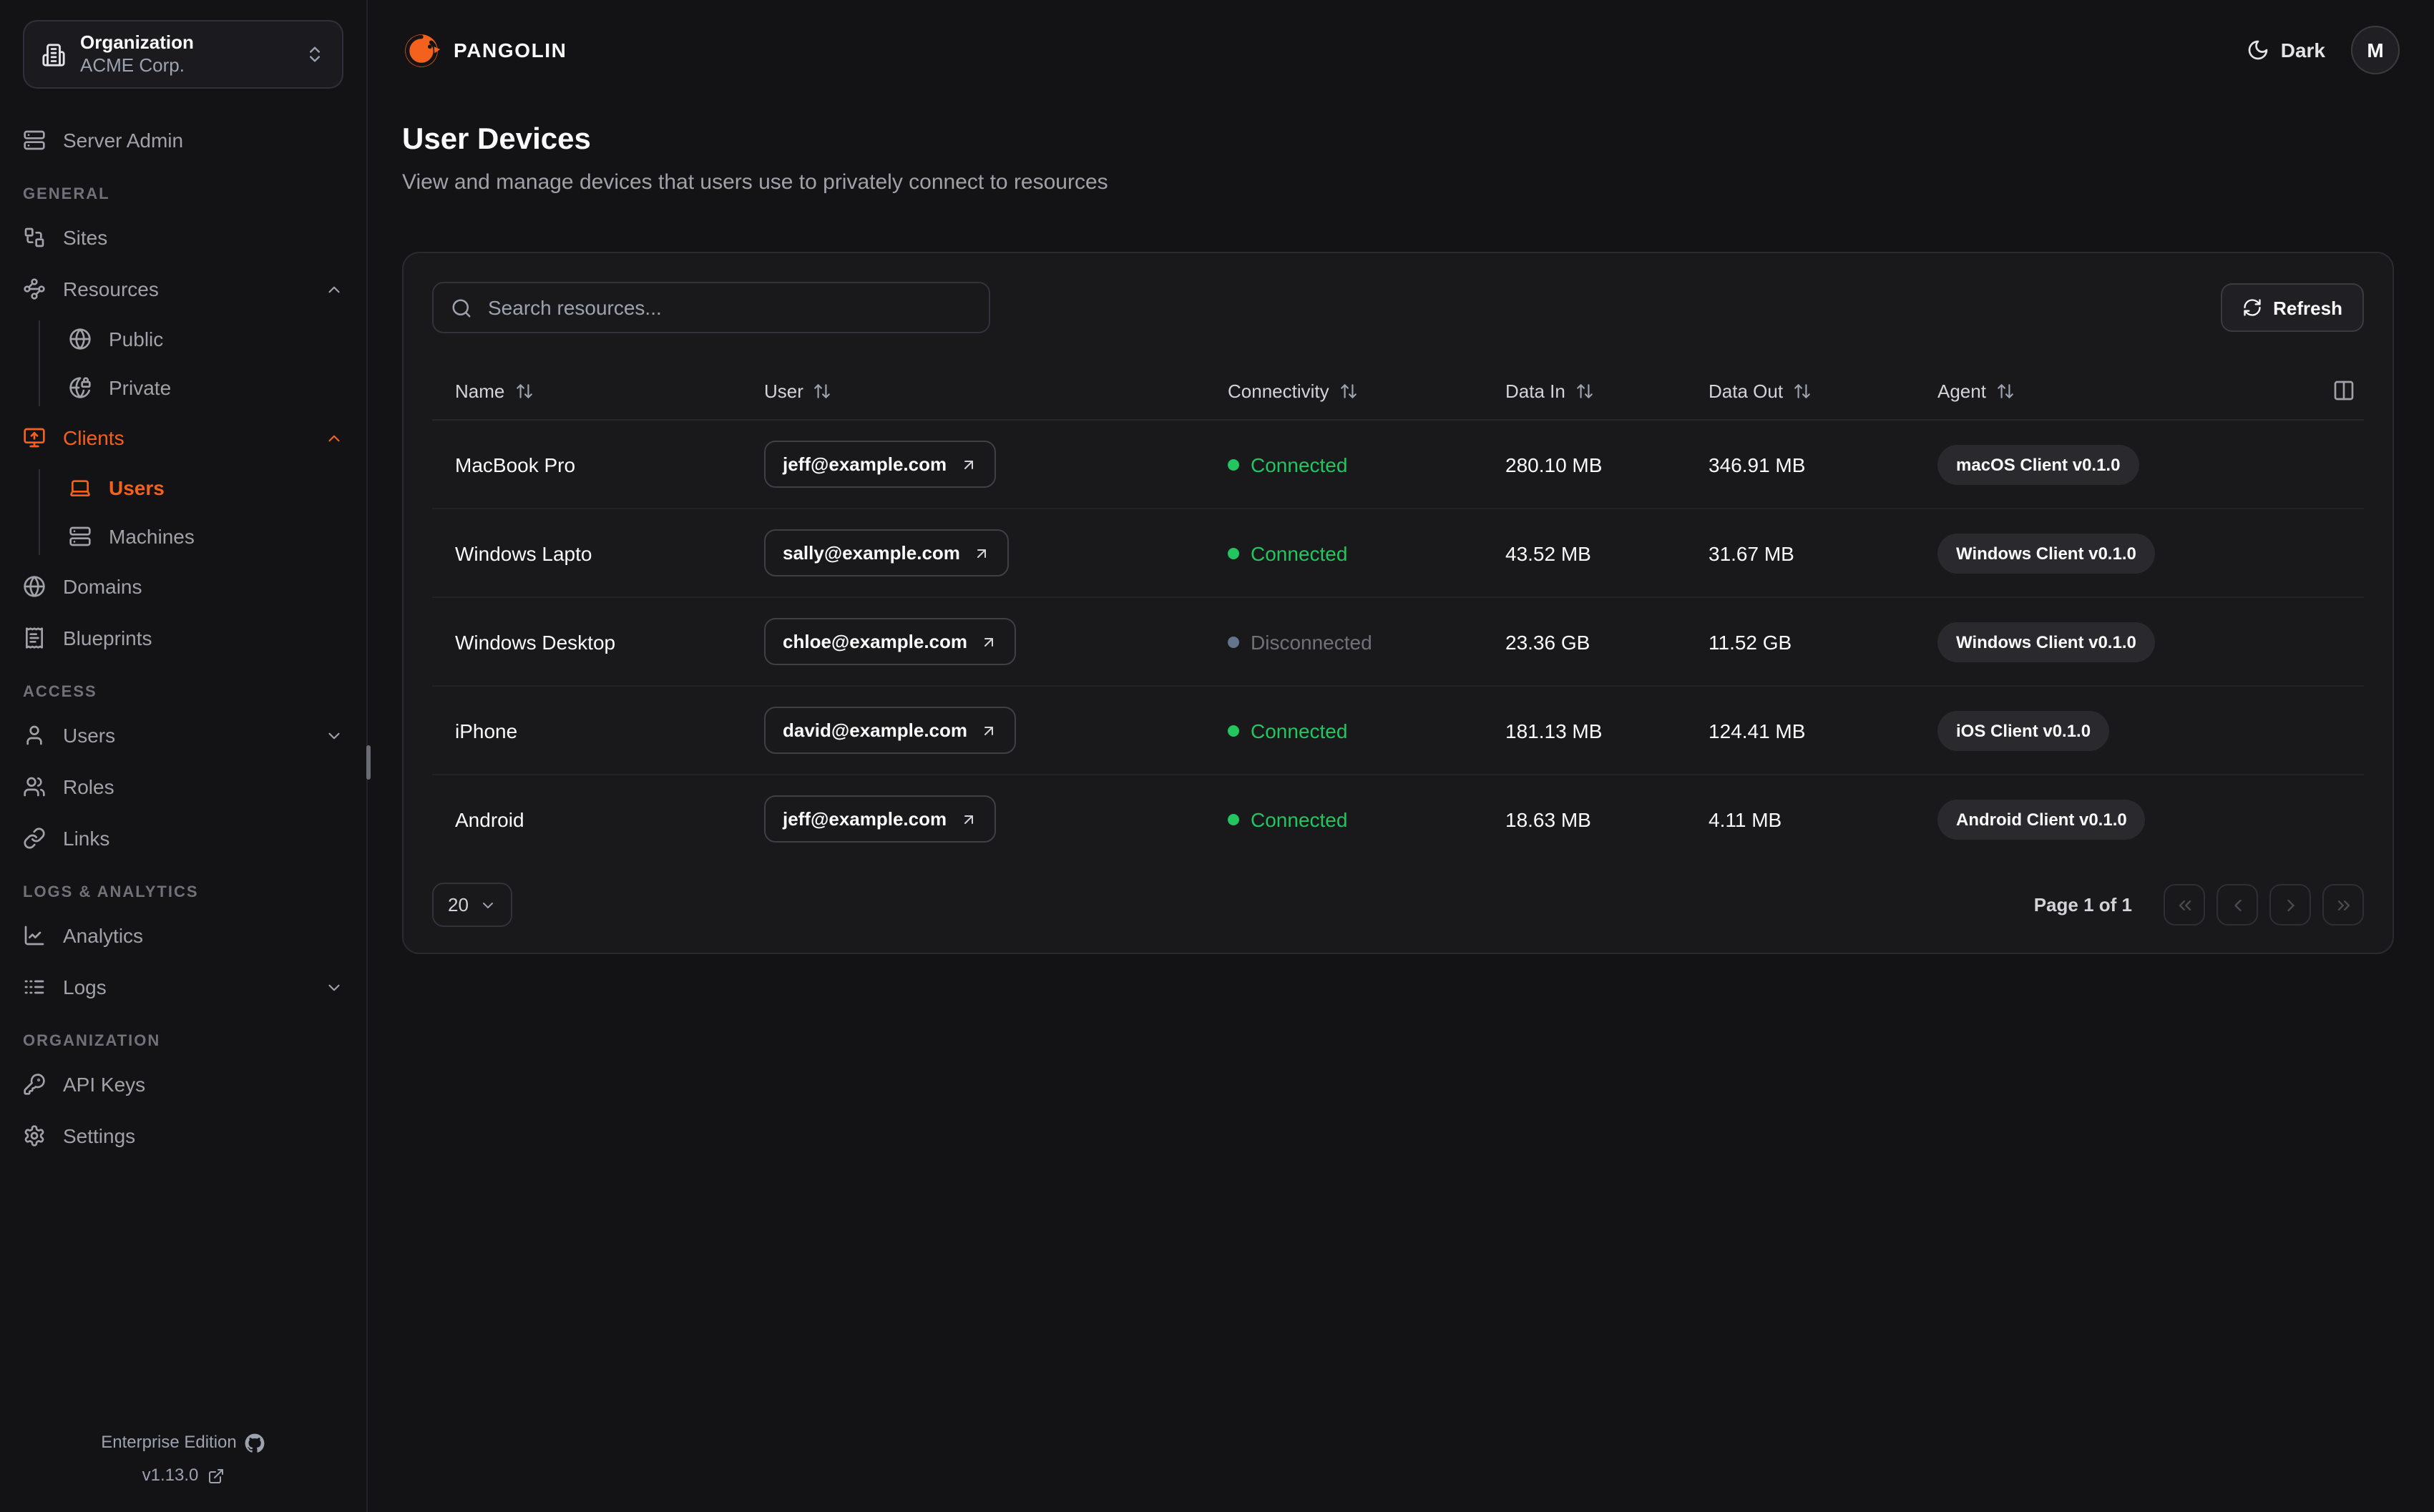  Describe the element at coordinates (34, 140) in the screenshot. I see `server-icon` at that location.